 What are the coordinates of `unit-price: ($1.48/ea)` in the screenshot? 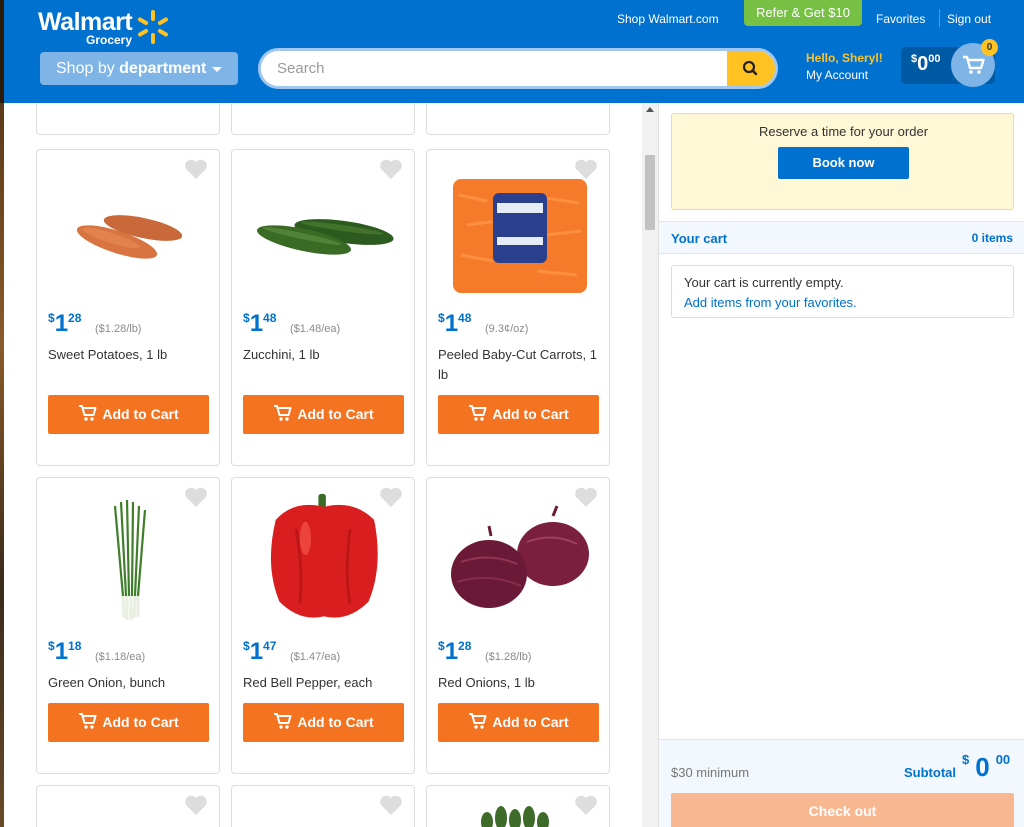 It's located at (315, 329).